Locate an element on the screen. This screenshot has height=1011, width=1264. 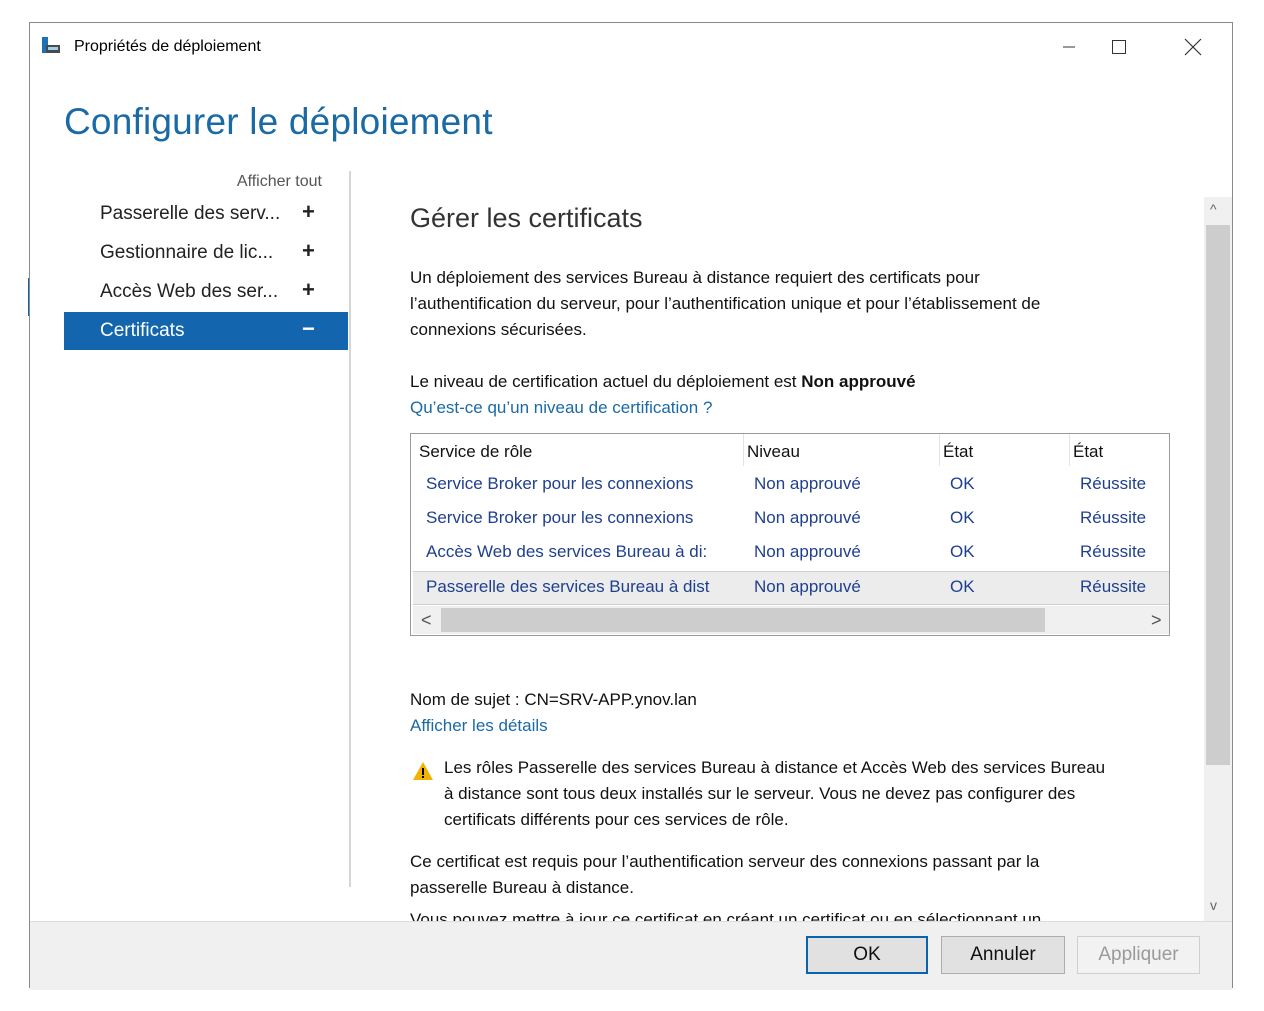
subject-name: Nom de sujet : CN=SRV-APP.ynov.lan is located at coordinates (553, 699).